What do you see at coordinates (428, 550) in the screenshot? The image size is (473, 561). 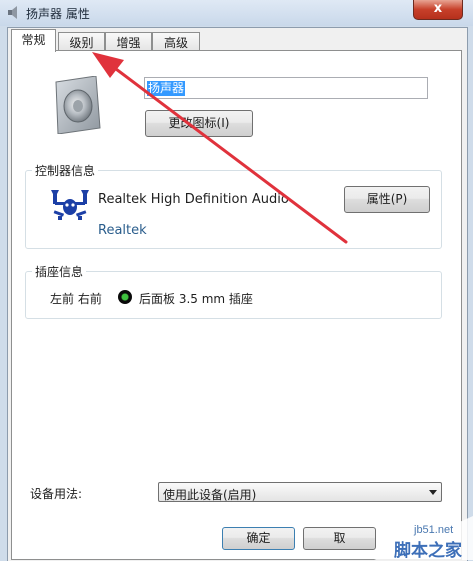 I see `watermark-brand: 脚本之家` at bounding box center [428, 550].